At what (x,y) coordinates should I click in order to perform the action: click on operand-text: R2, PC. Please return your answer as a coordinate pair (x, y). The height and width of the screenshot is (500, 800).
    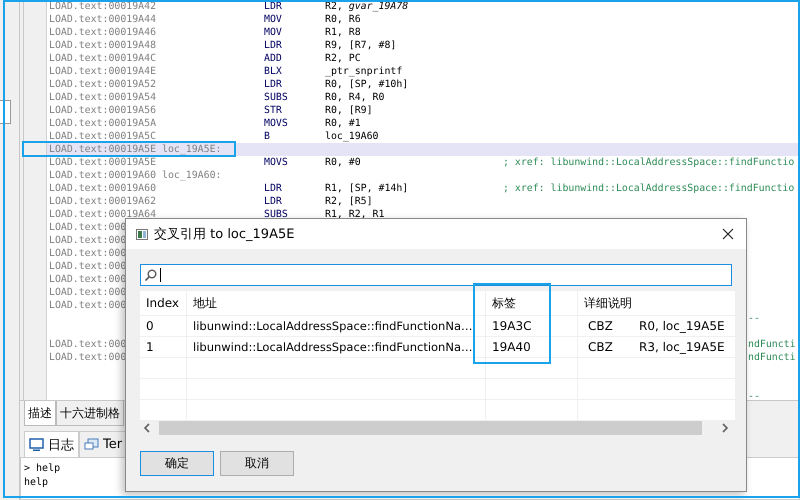
    Looking at the image, I should click on (343, 58).